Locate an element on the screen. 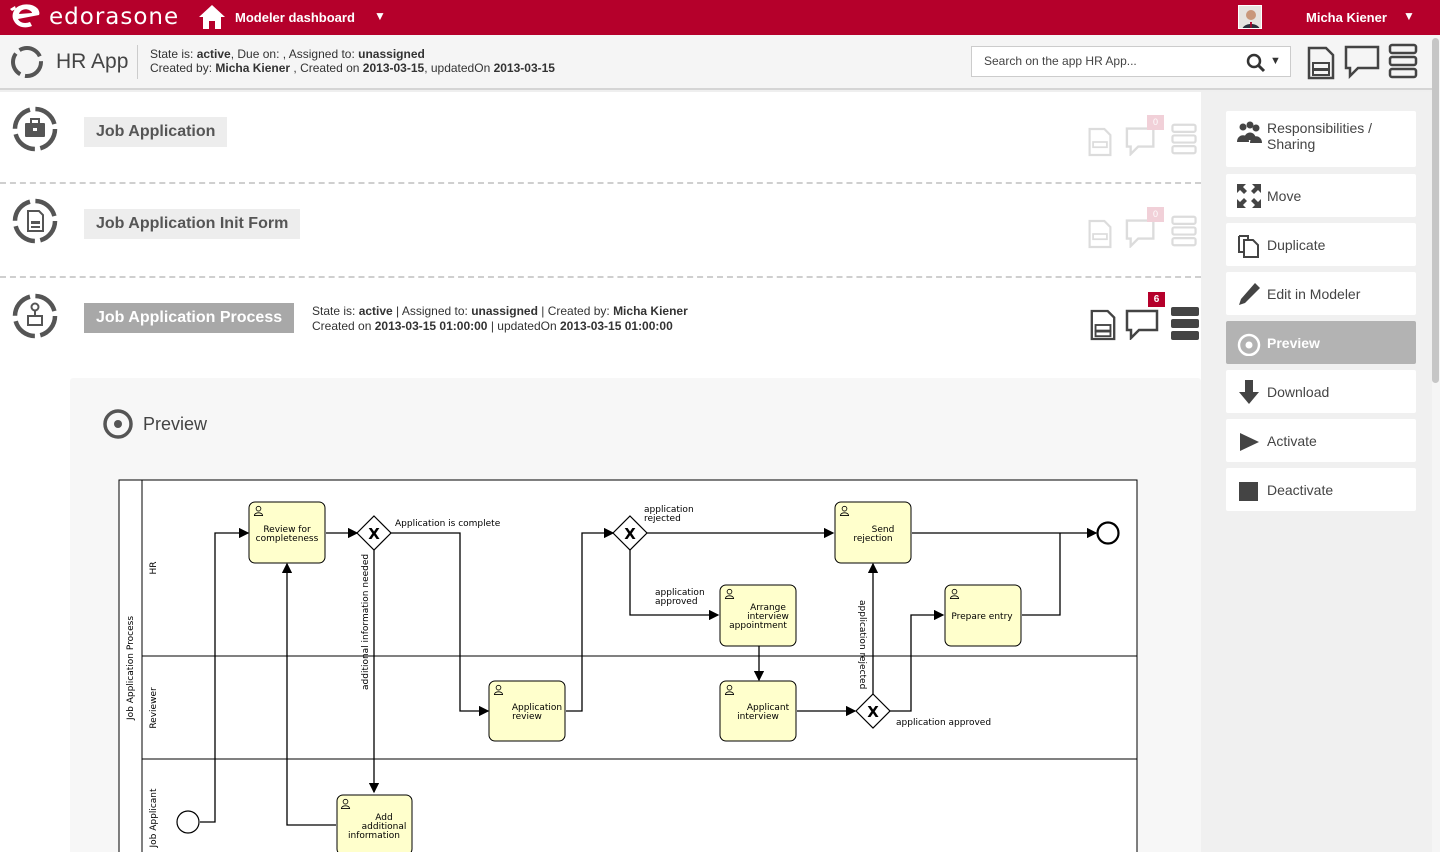 The height and width of the screenshot is (852, 1440). item-title: Job Application Process is located at coordinates (189, 318).